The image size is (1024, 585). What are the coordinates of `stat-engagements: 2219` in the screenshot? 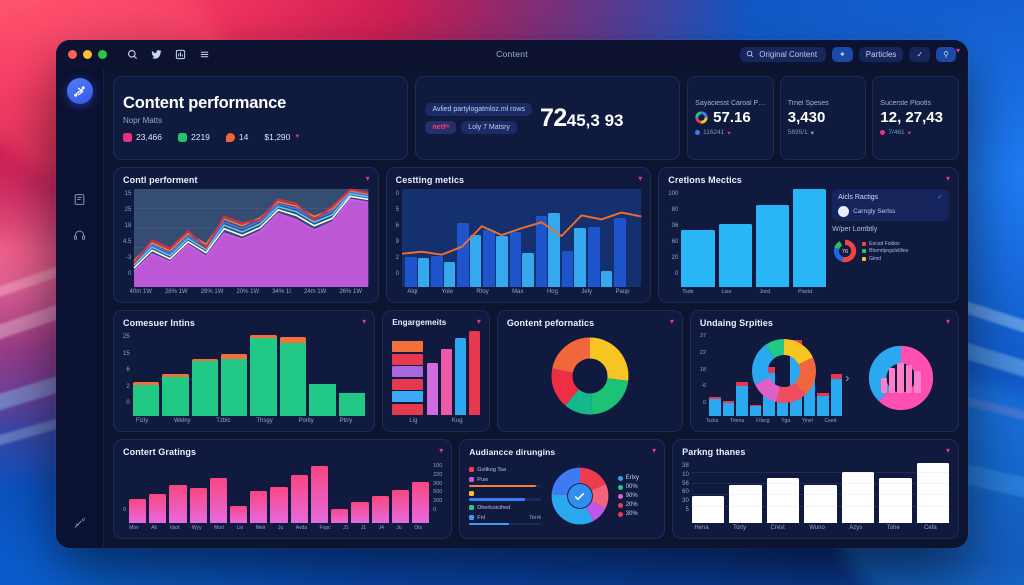 It's located at (194, 137).